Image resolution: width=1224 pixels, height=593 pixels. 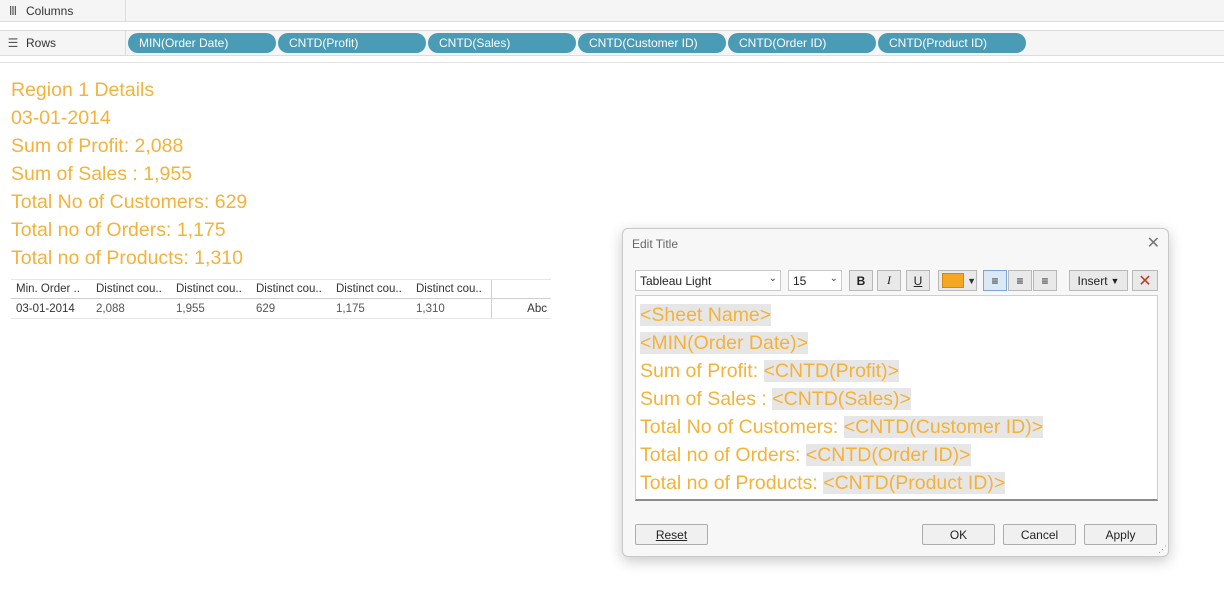 I want to click on rows-label: Rows, so click(x=41, y=43).